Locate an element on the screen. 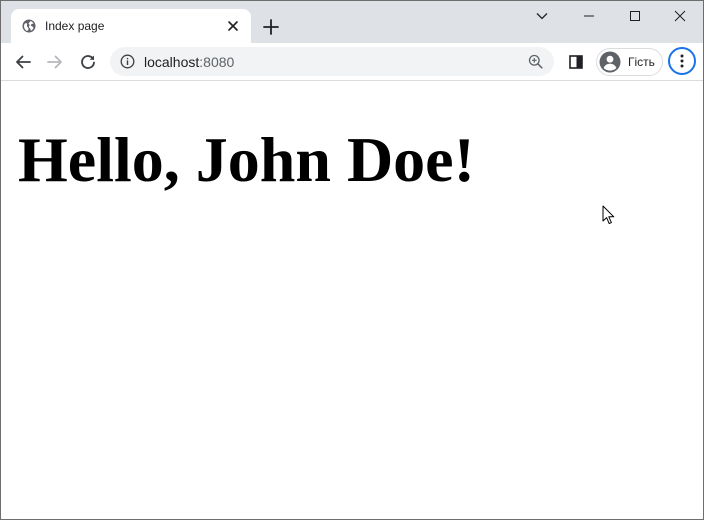 The width and height of the screenshot is (704, 520). profile-label: Гість is located at coordinates (641, 62).